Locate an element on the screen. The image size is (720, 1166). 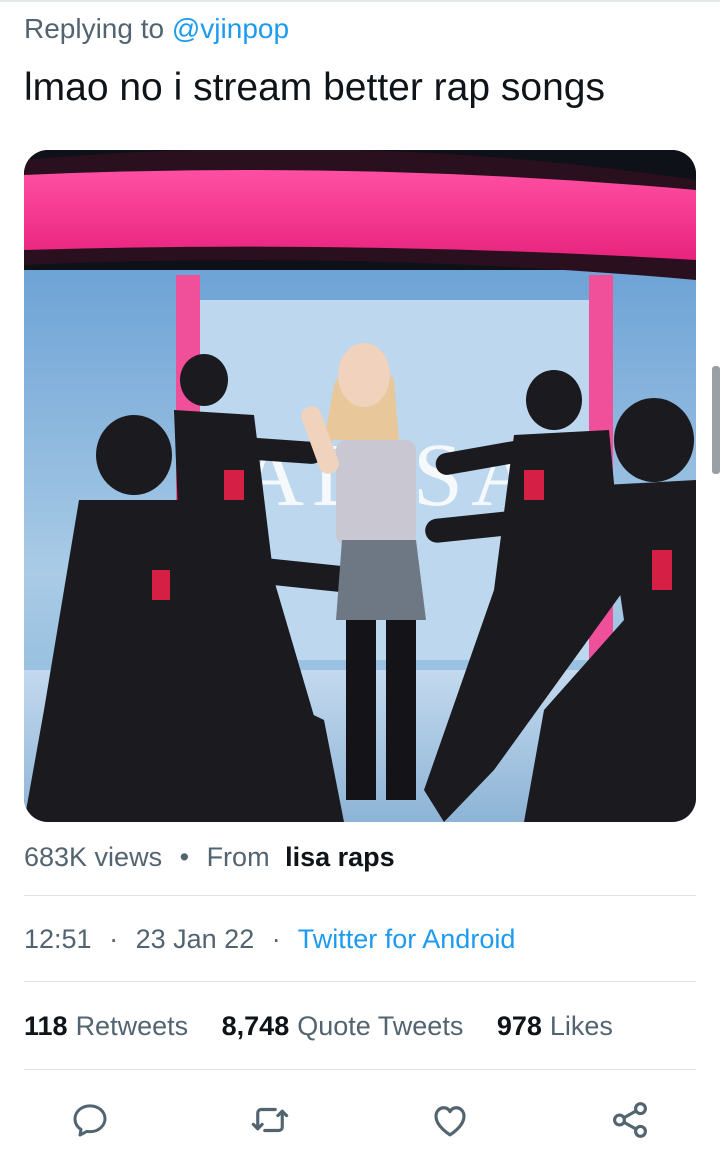
source-account-link: lisa raps is located at coordinates (340, 857).